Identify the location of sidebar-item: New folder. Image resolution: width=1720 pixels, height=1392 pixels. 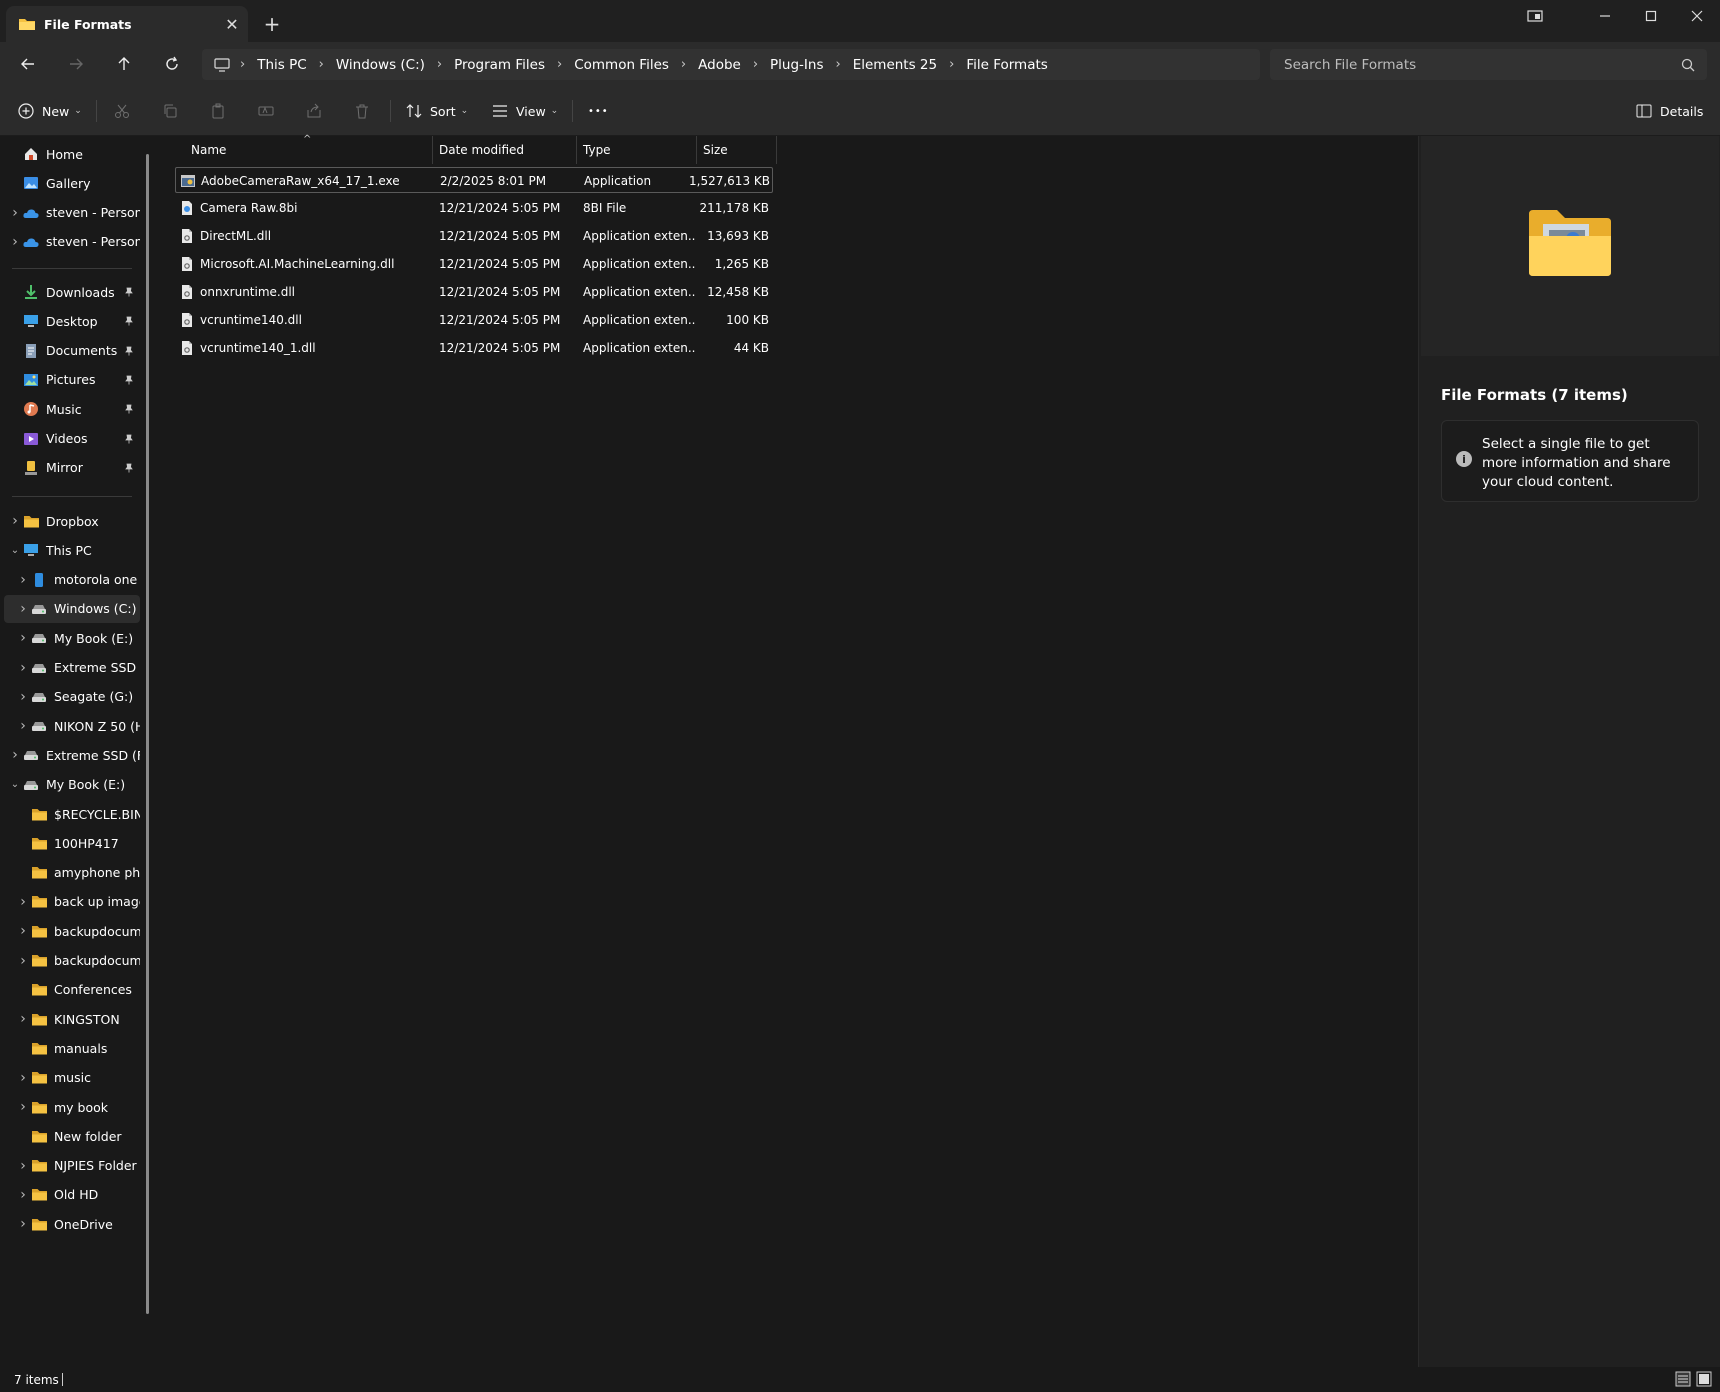
(72, 1136).